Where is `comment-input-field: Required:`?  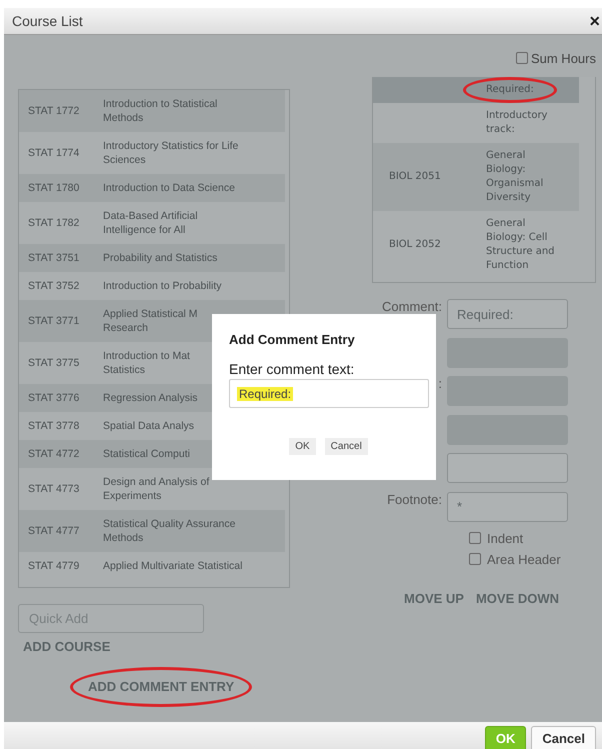
comment-input-field: Required: is located at coordinates (329, 393).